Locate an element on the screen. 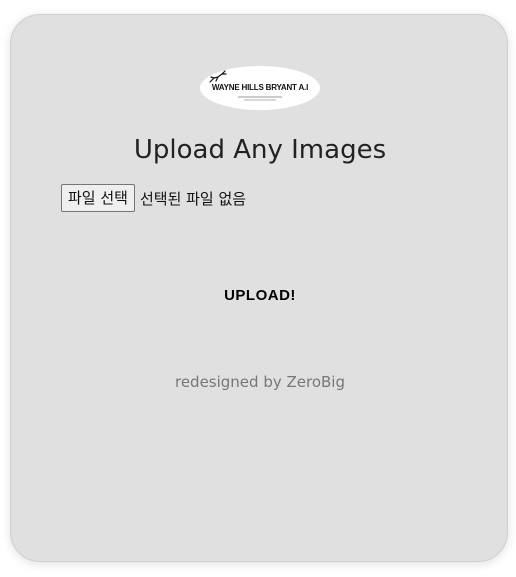 Image resolution: width=516 pixels, height=577 pixels. brand-logo: WAYNE HILLS BRYANT A.I is located at coordinates (260, 88).